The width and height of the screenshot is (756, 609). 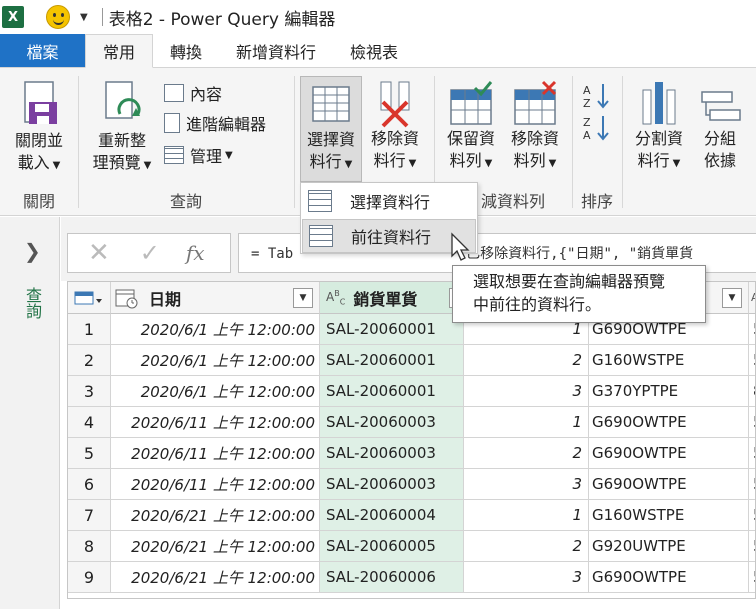 What do you see at coordinates (215, 123) in the screenshot?
I see `advanced-editor-button: 進階編輯器` at bounding box center [215, 123].